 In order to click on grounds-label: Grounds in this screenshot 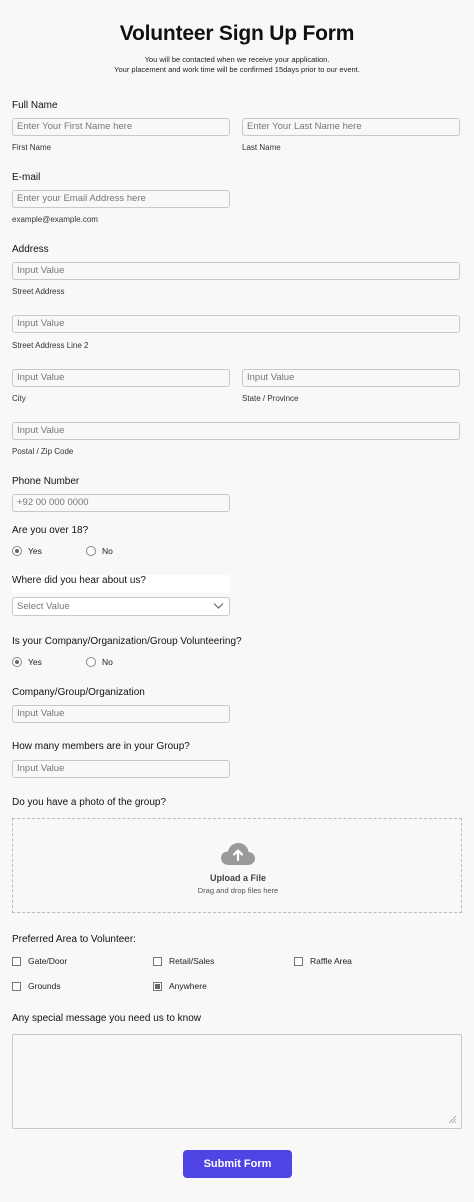, I will do `click(44, 986)`.